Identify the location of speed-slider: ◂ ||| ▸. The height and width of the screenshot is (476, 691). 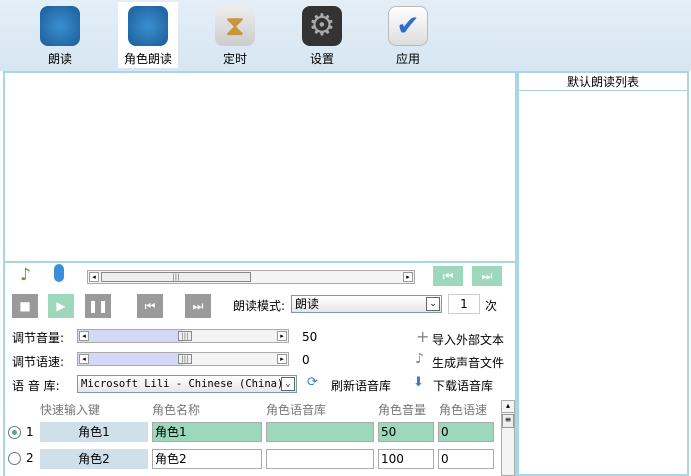
(183, 359).